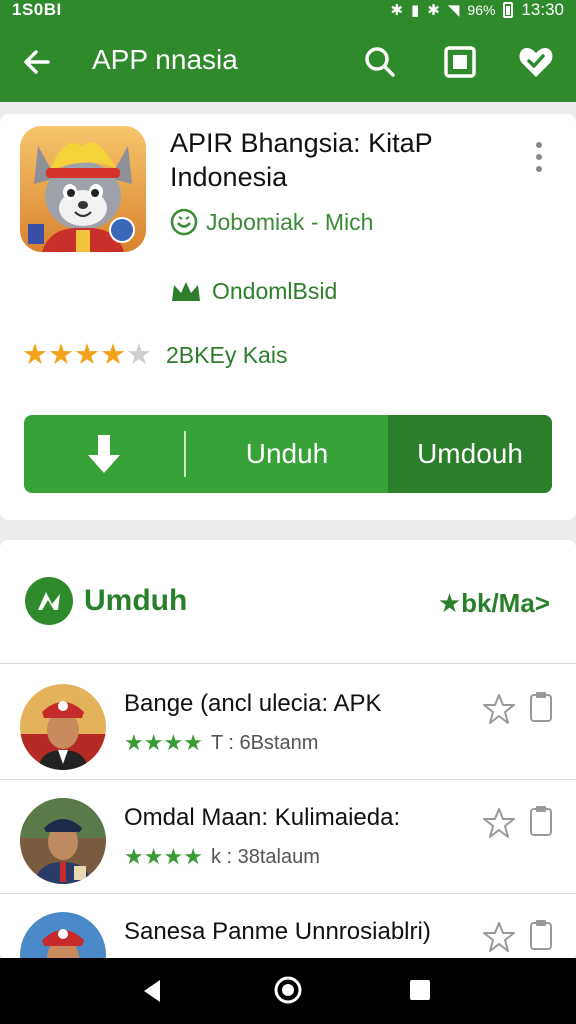 The height and width of the screenshot is (1024, 576). Describe the element at coordinates (453, 10) in the screenshot. I see `wifi-icon: ◥` at that location.